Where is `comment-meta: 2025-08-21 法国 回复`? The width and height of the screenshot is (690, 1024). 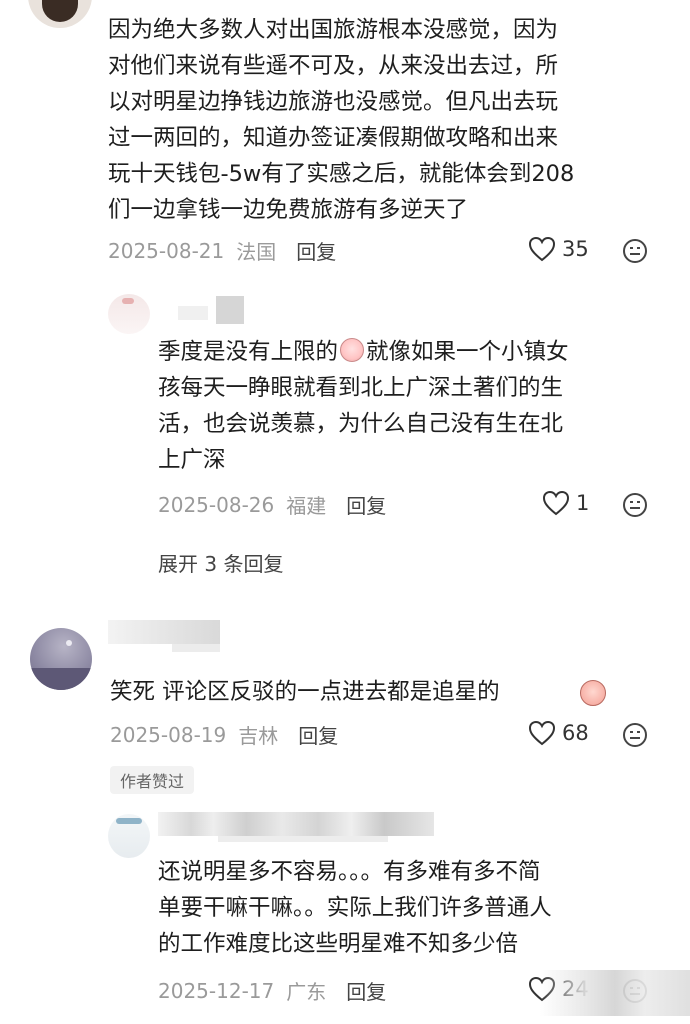
comment-meta: 2025-08-21 法国 回复 is located at coordinates (222, 250).